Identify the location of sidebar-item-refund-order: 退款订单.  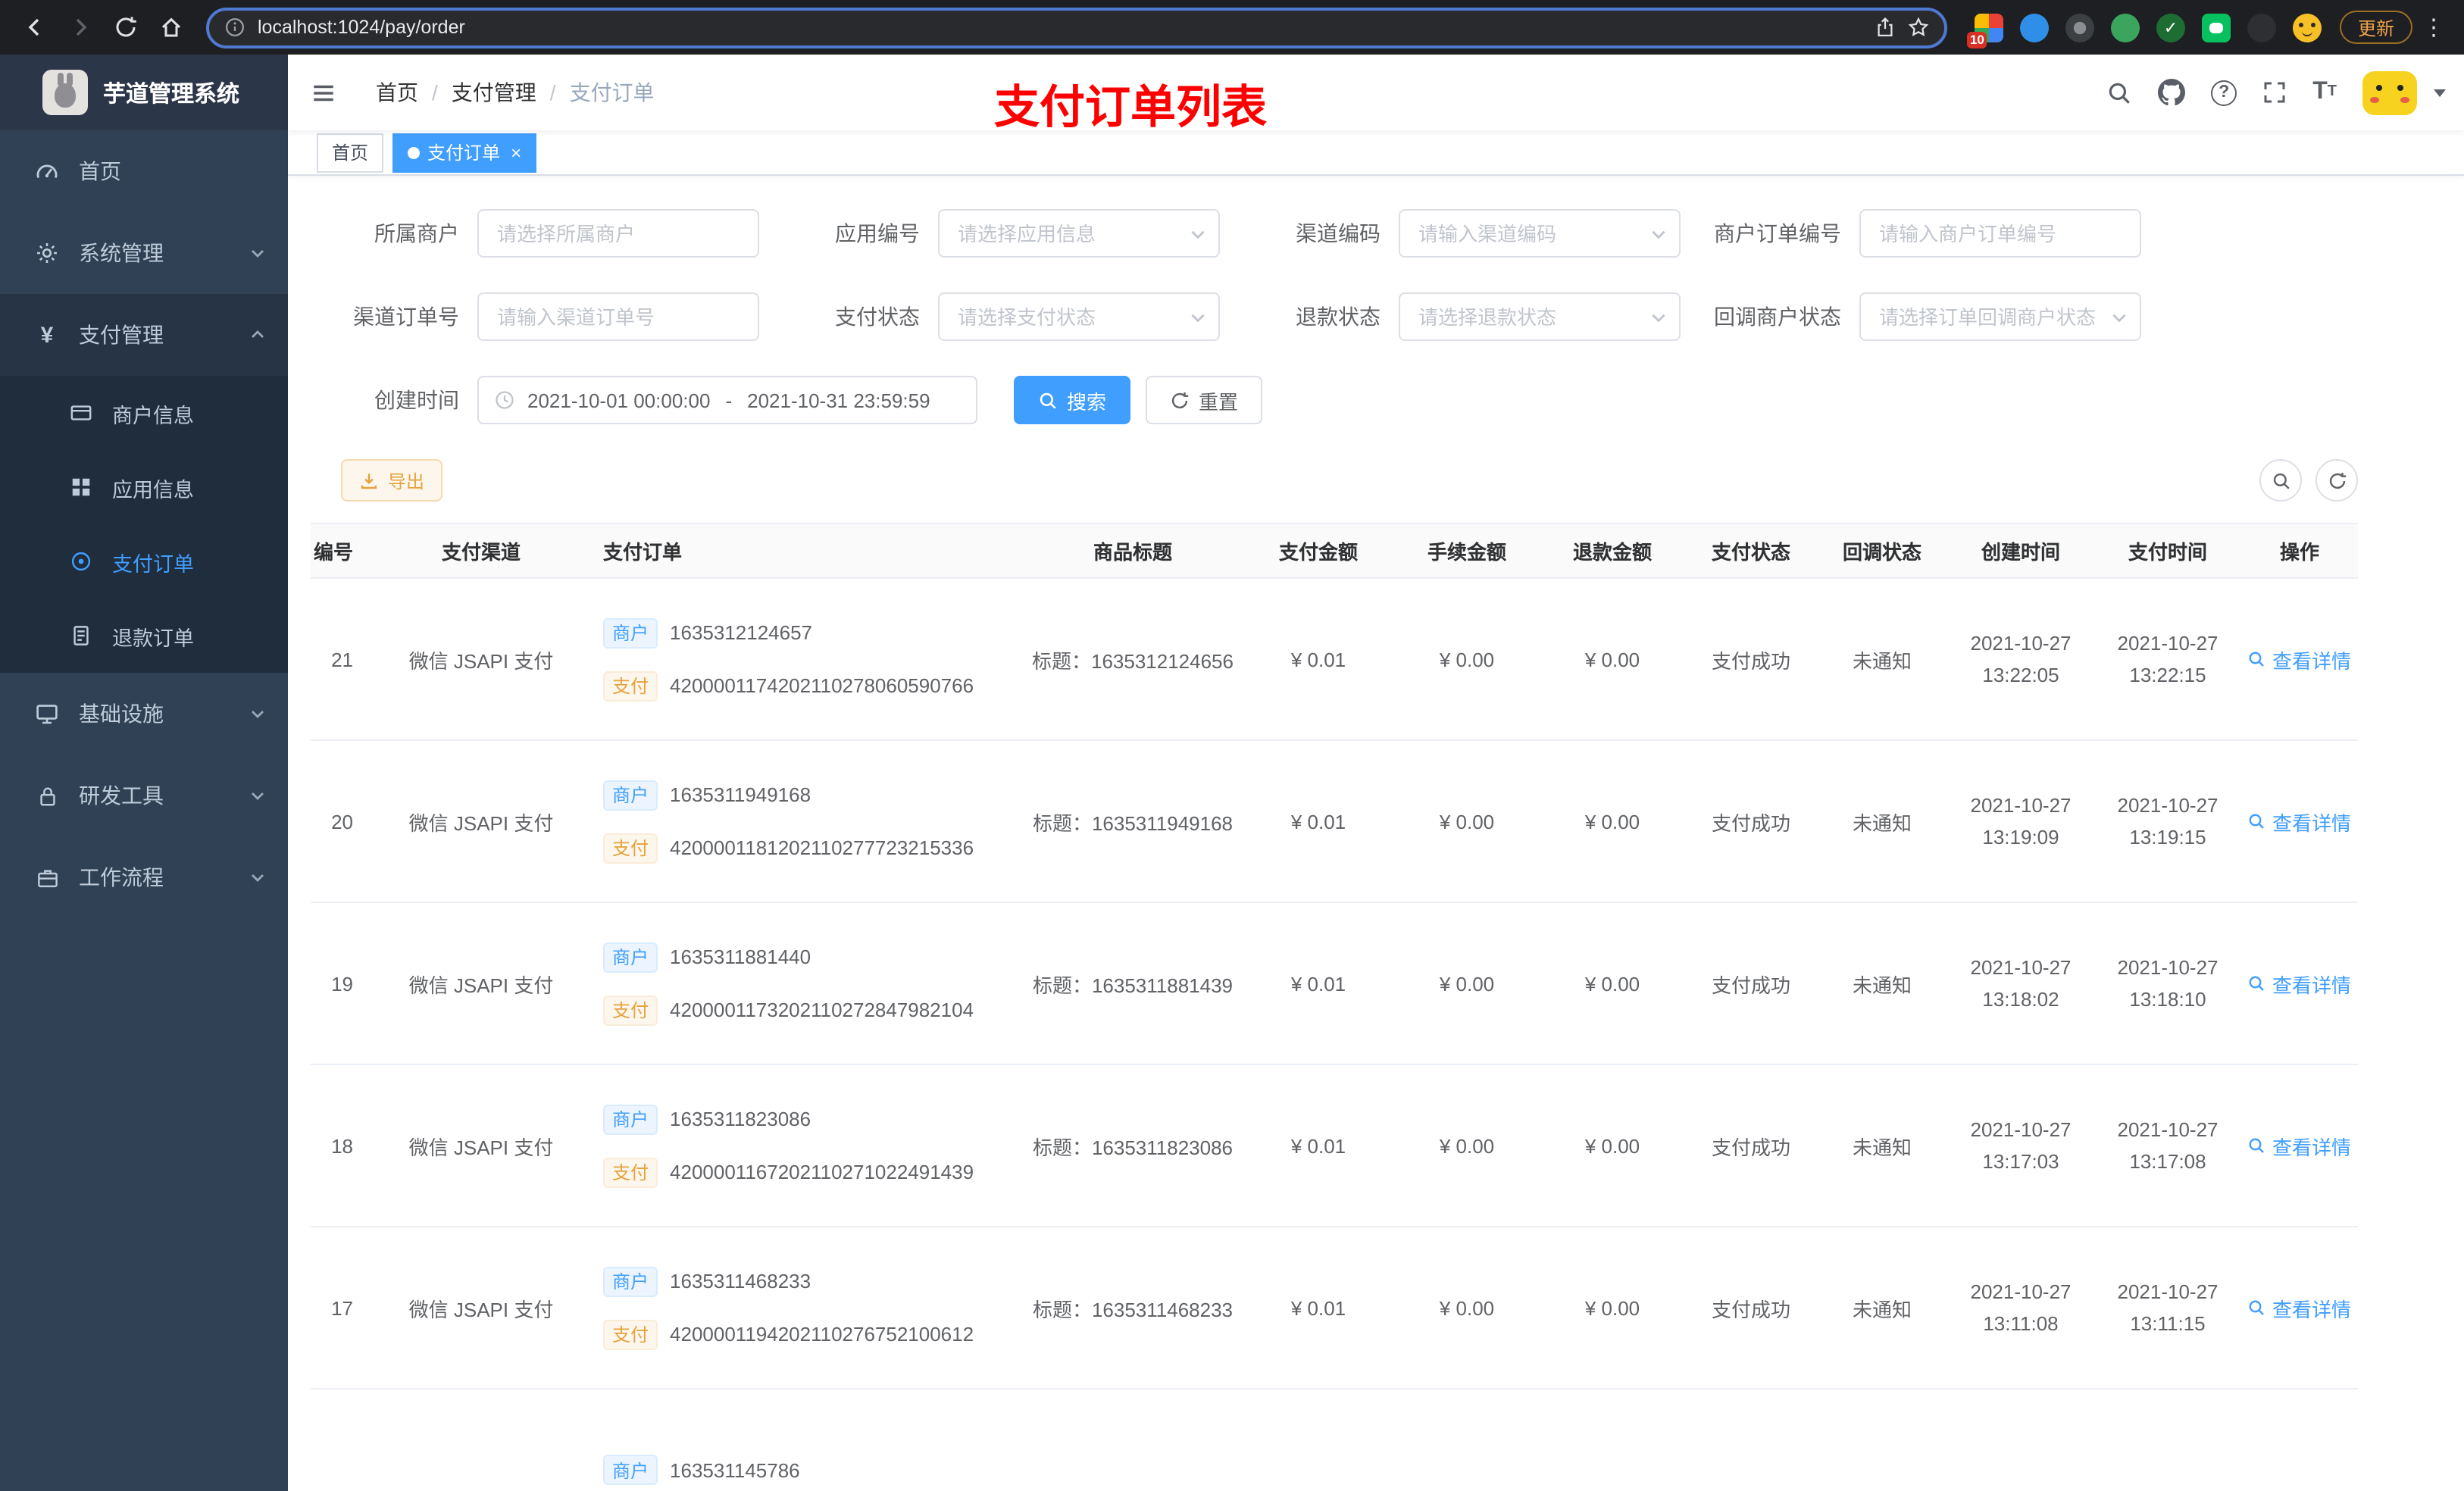
(144, 636).